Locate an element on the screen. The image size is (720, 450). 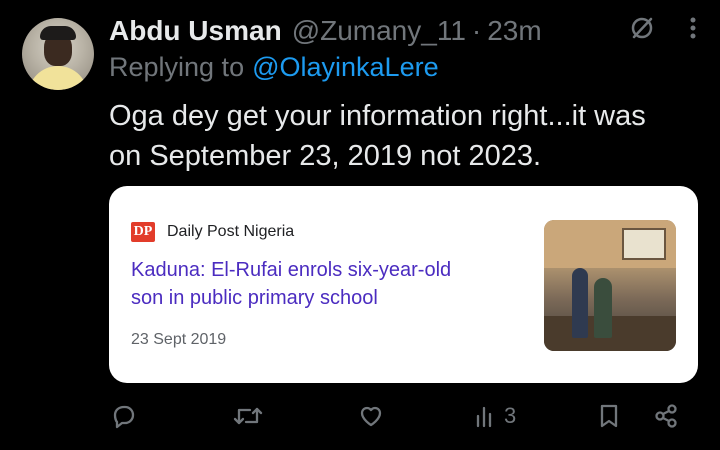
reply-icon is located at coordinates (124, 416).